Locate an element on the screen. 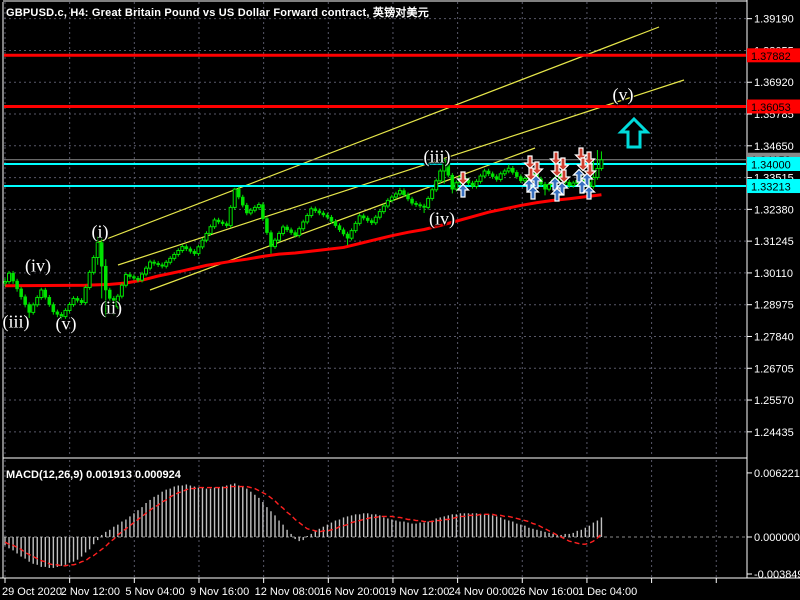 The width and height of the screenshot is (800, 600). price-tick-label: 1.24435 is located at coordinates (774, 433).